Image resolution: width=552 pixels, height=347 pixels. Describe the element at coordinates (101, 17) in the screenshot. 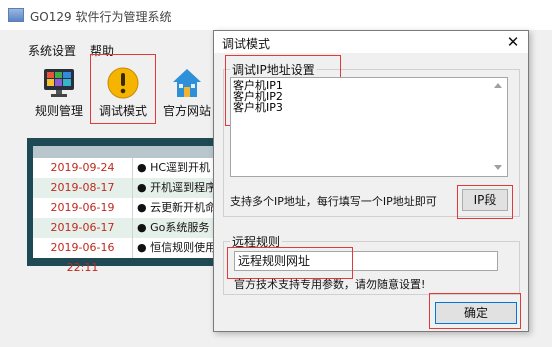

I see `main-window-title: GO129 软件行为管理系统` at that location.